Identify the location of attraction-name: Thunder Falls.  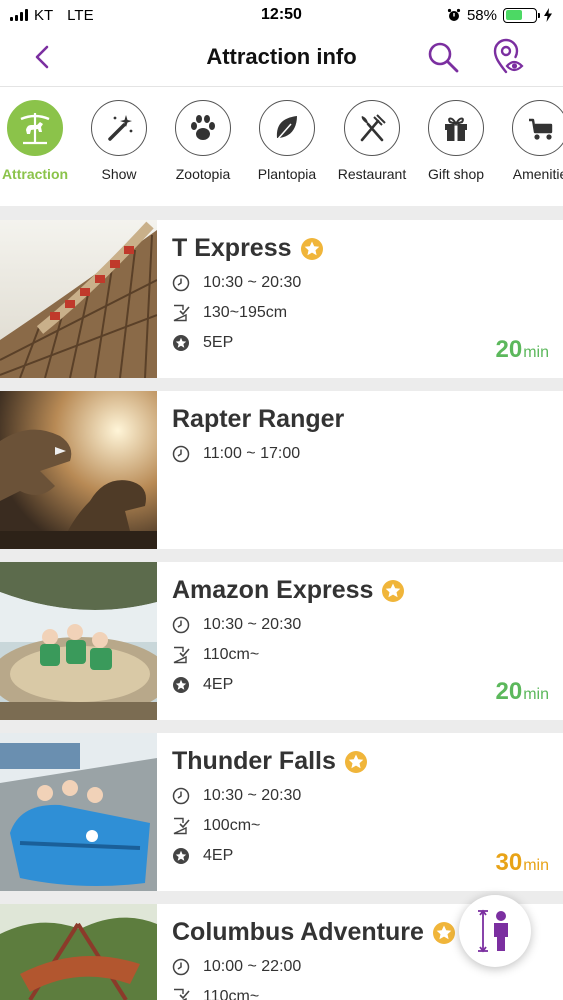
(270, 761).